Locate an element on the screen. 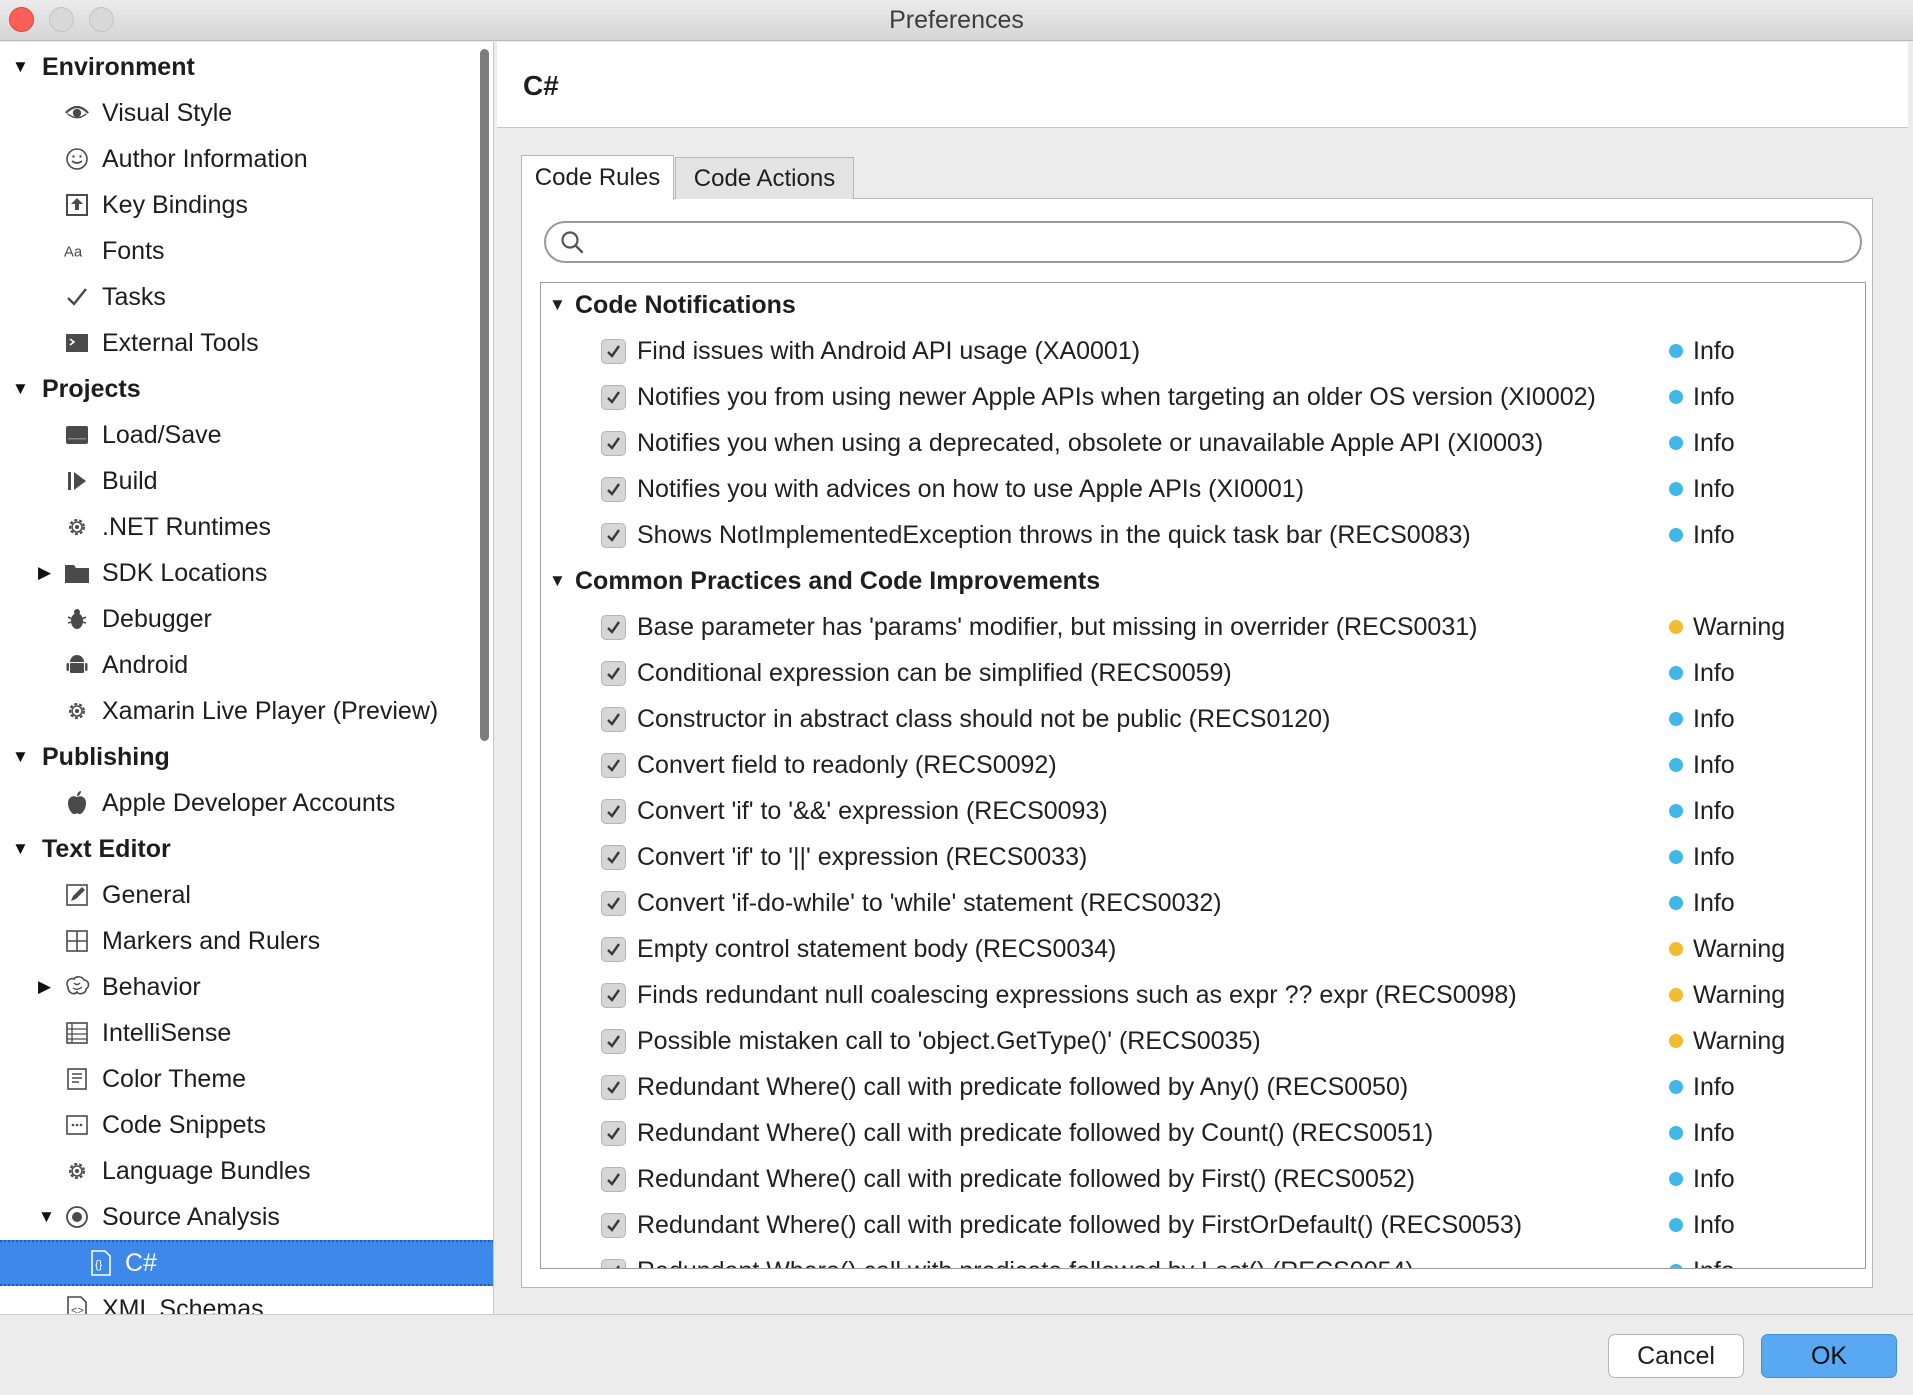 This screenshot has height=1395, width=1913. sidebar-group-text-editor: ▼ Text Editor is located at coordinates (246, 849).